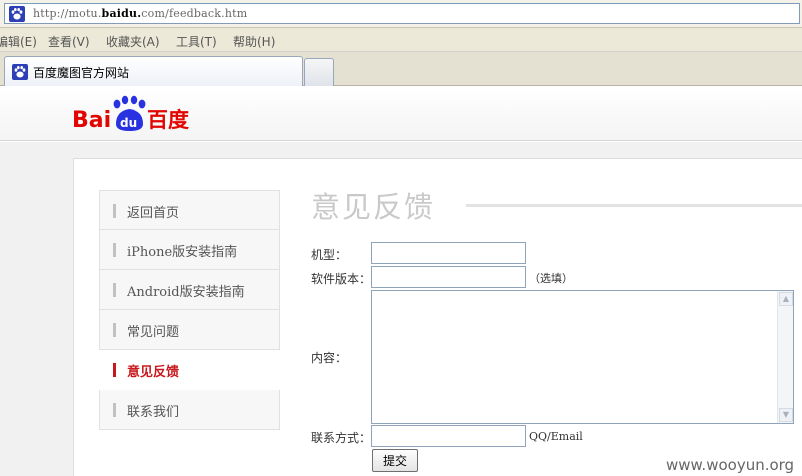  What do you see at coordinates (551, 278) in the screenshot?
I see `optional-hint: （选填）` at bounding box center [551, 278].